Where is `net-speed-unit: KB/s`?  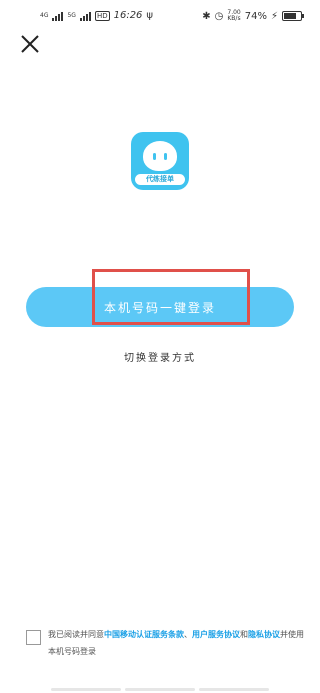 net-speed-unit: KB/s is located at coordinates (234, 18).